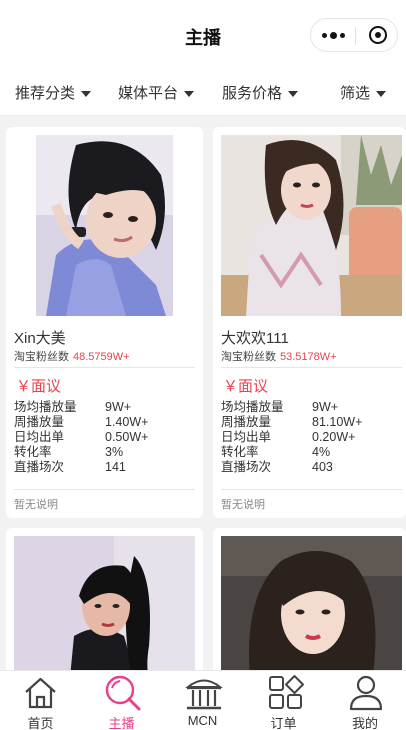  I want to click on fans-count: 淘宝粉丝数 48.5759W+, so click(72, 356).